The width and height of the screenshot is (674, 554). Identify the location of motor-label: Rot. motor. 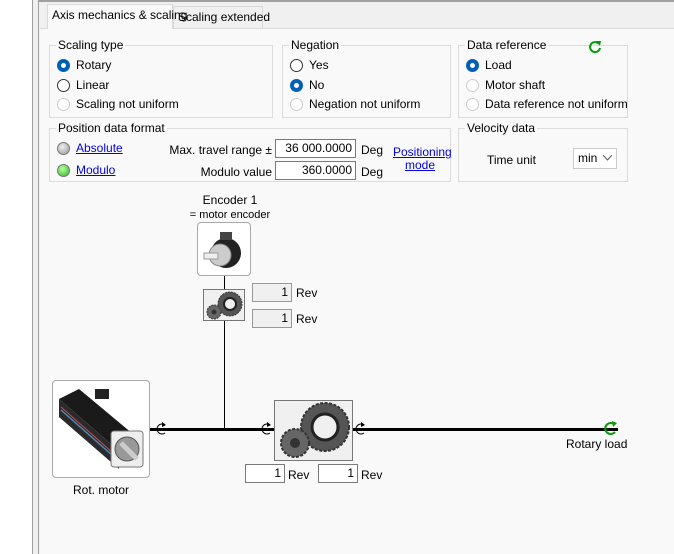
(100, 490).